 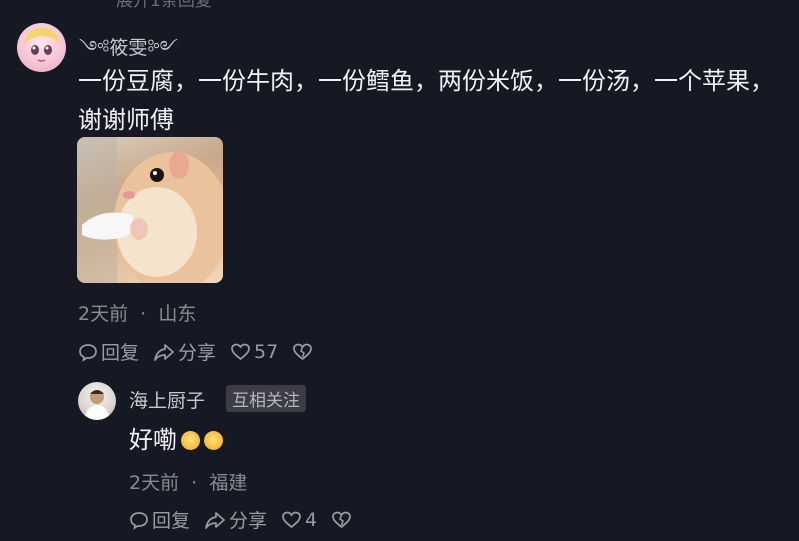 I want to click on reply-actions: 回复 分享 4, so click(x=240, y=519).